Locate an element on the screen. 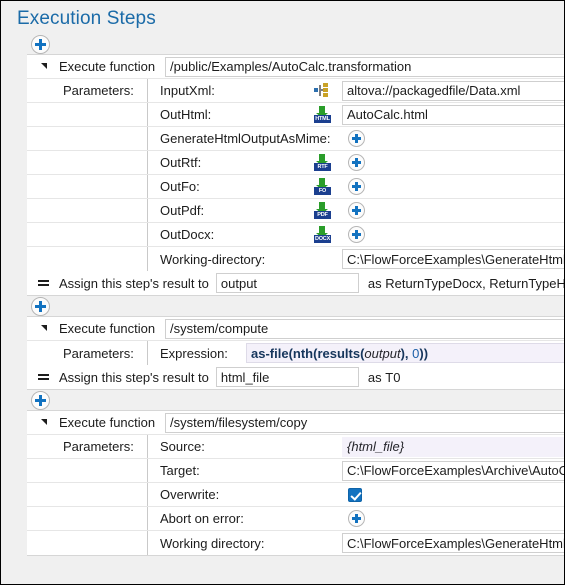 Image resolution: width=565 pixels, height=585 pixels. parameter-icon-cell-outhtml: HTML is located at coordinates (325, 114).